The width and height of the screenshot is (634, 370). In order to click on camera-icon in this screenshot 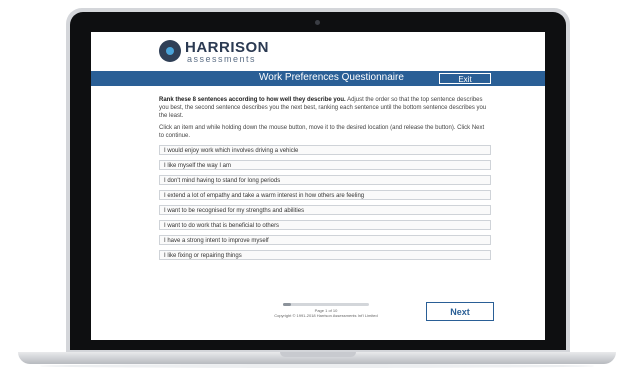, I will do `click(317, 22)`.